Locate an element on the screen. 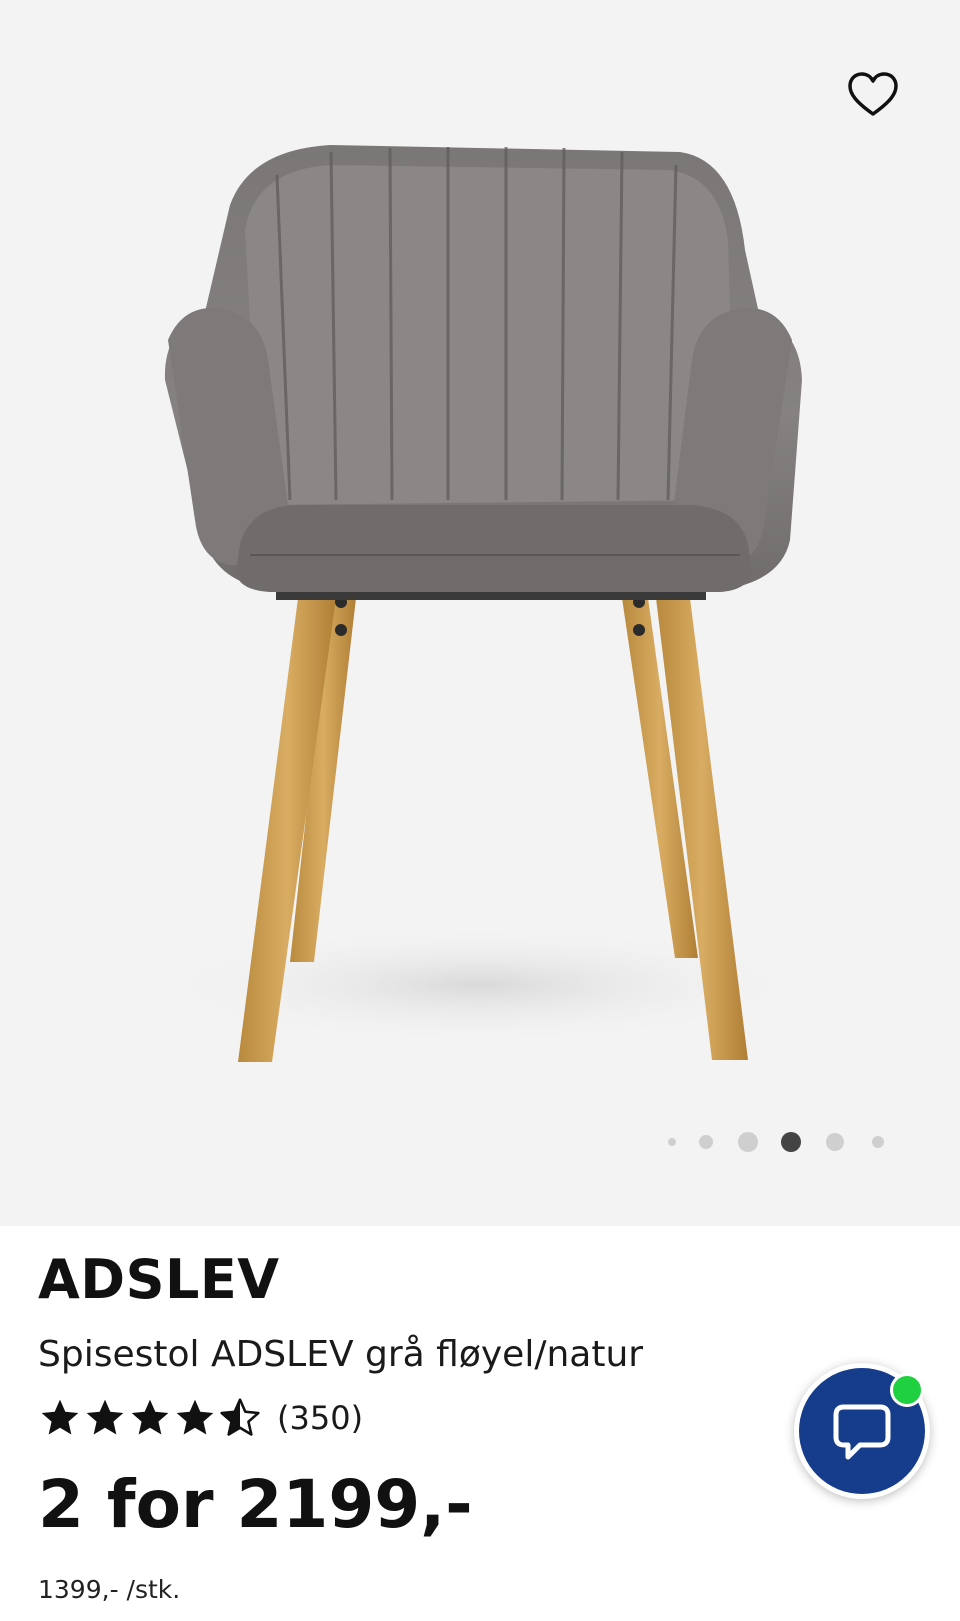 The height and width of the screenshot is (1621, 960). product-subtitle: Spisestol ADSLEV grå fløyel/natur is located at coordinates (341, 1354).